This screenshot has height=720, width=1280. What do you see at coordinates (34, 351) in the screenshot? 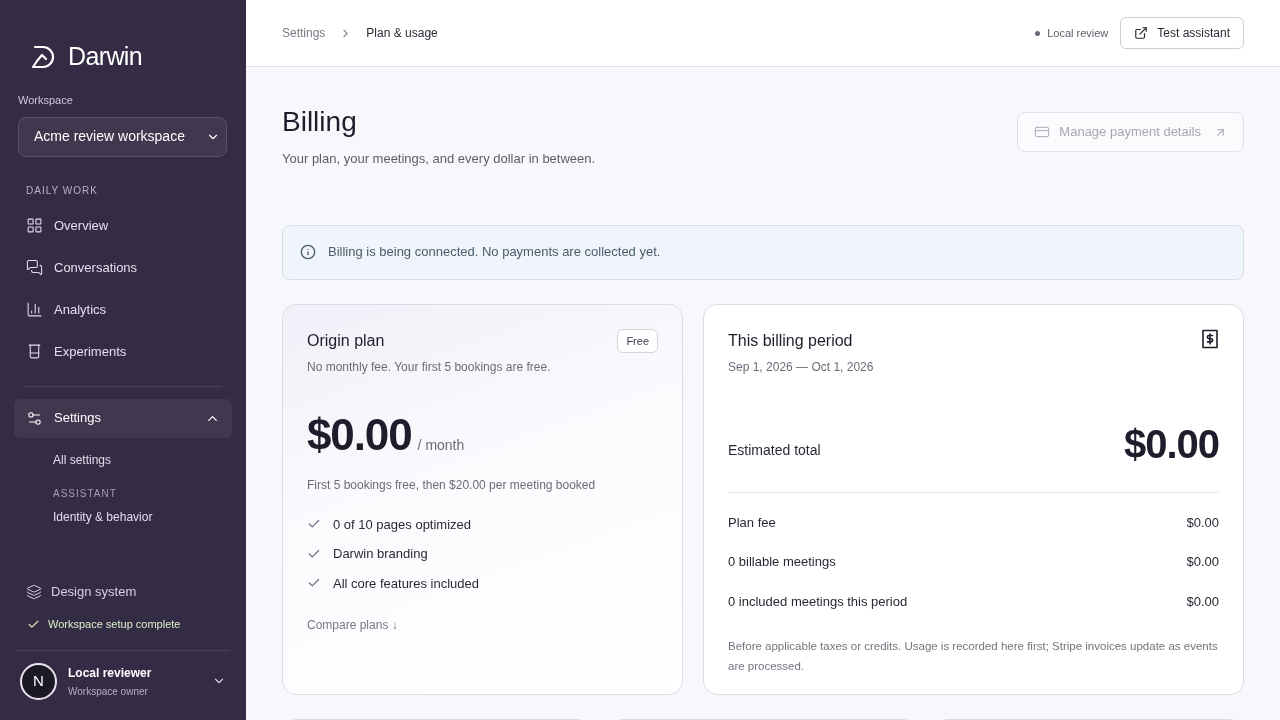
I see `beaker-icon` at bounding box center [34, 351].